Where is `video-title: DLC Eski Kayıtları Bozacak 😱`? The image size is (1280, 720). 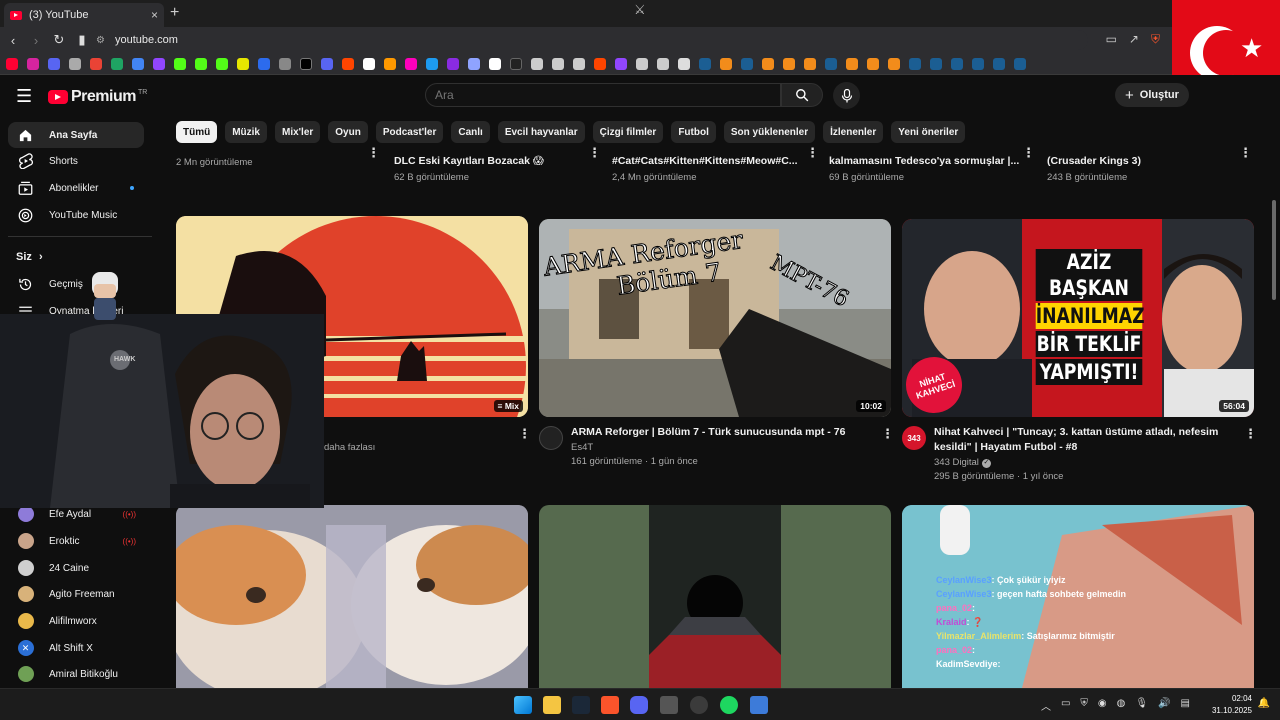
video-title: DLC Eski Kayıtları Bozacak 😱 is located at coordinates (469, 161).